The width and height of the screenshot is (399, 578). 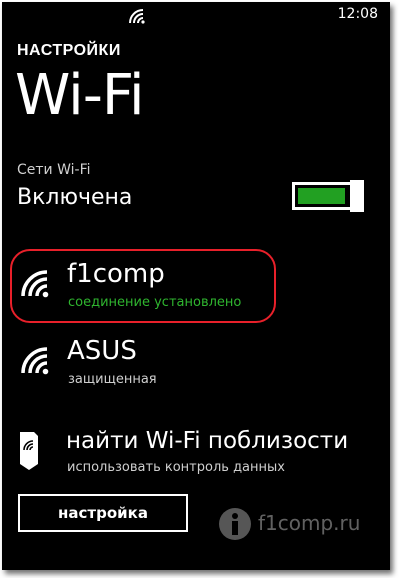 I want to click on page-title: Wi-Fi, so click(x=80, y=95).